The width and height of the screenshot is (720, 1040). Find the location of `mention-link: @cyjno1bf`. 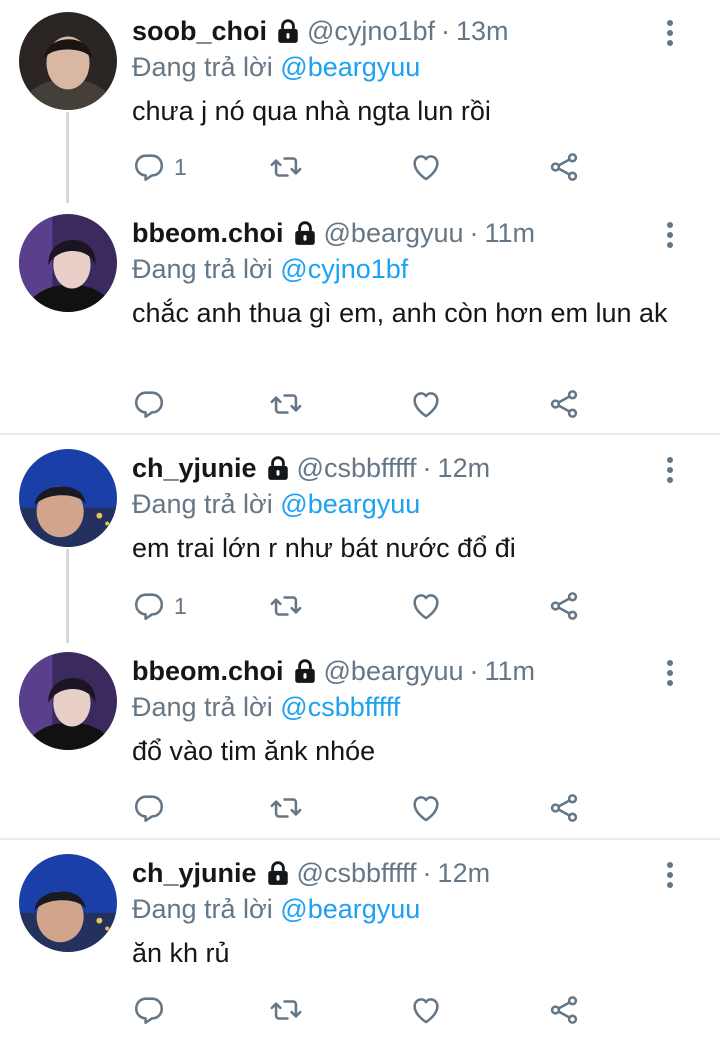

mention-link: @cyjno1bf is located at coordinates (344, 269).